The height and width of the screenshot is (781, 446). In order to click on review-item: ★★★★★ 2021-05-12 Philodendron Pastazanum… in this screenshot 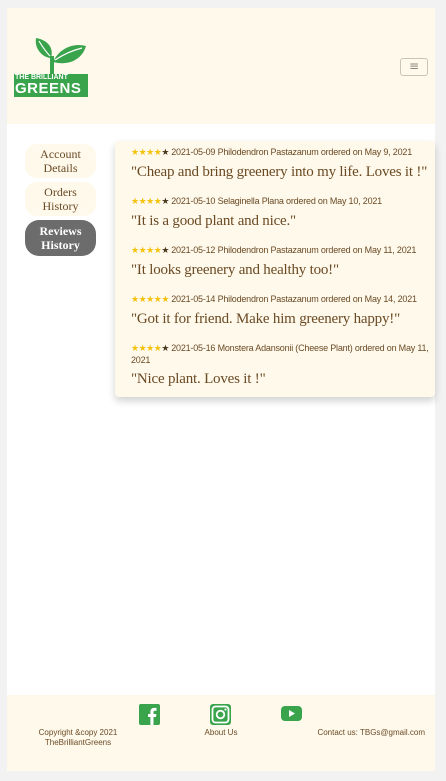, I will do `click(281, 262)`.